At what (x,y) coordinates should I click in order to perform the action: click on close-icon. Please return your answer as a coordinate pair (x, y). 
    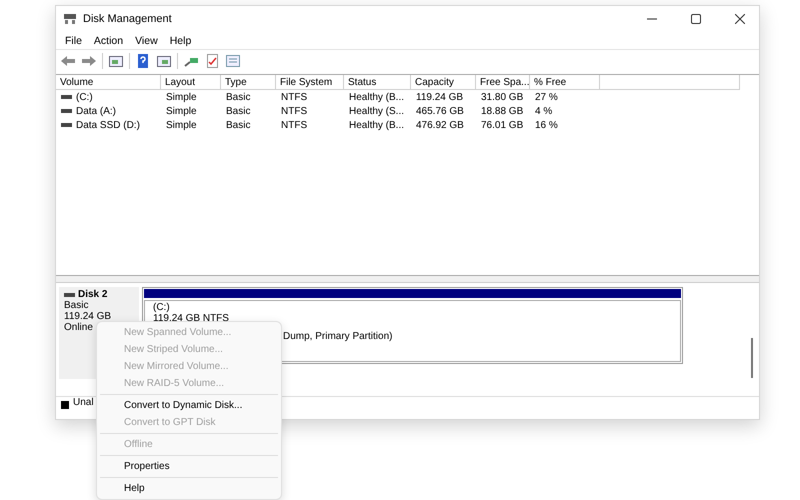
    Looking at the image, I should click on (740, 19).